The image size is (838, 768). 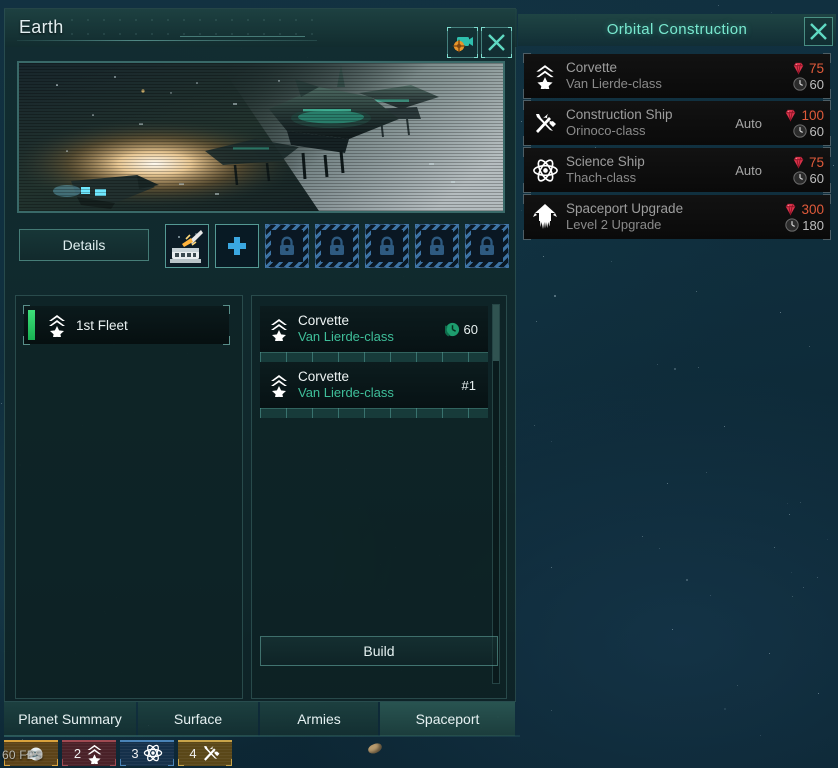 I want to click on missile-launcher-icon, so click(x=187, y=246).